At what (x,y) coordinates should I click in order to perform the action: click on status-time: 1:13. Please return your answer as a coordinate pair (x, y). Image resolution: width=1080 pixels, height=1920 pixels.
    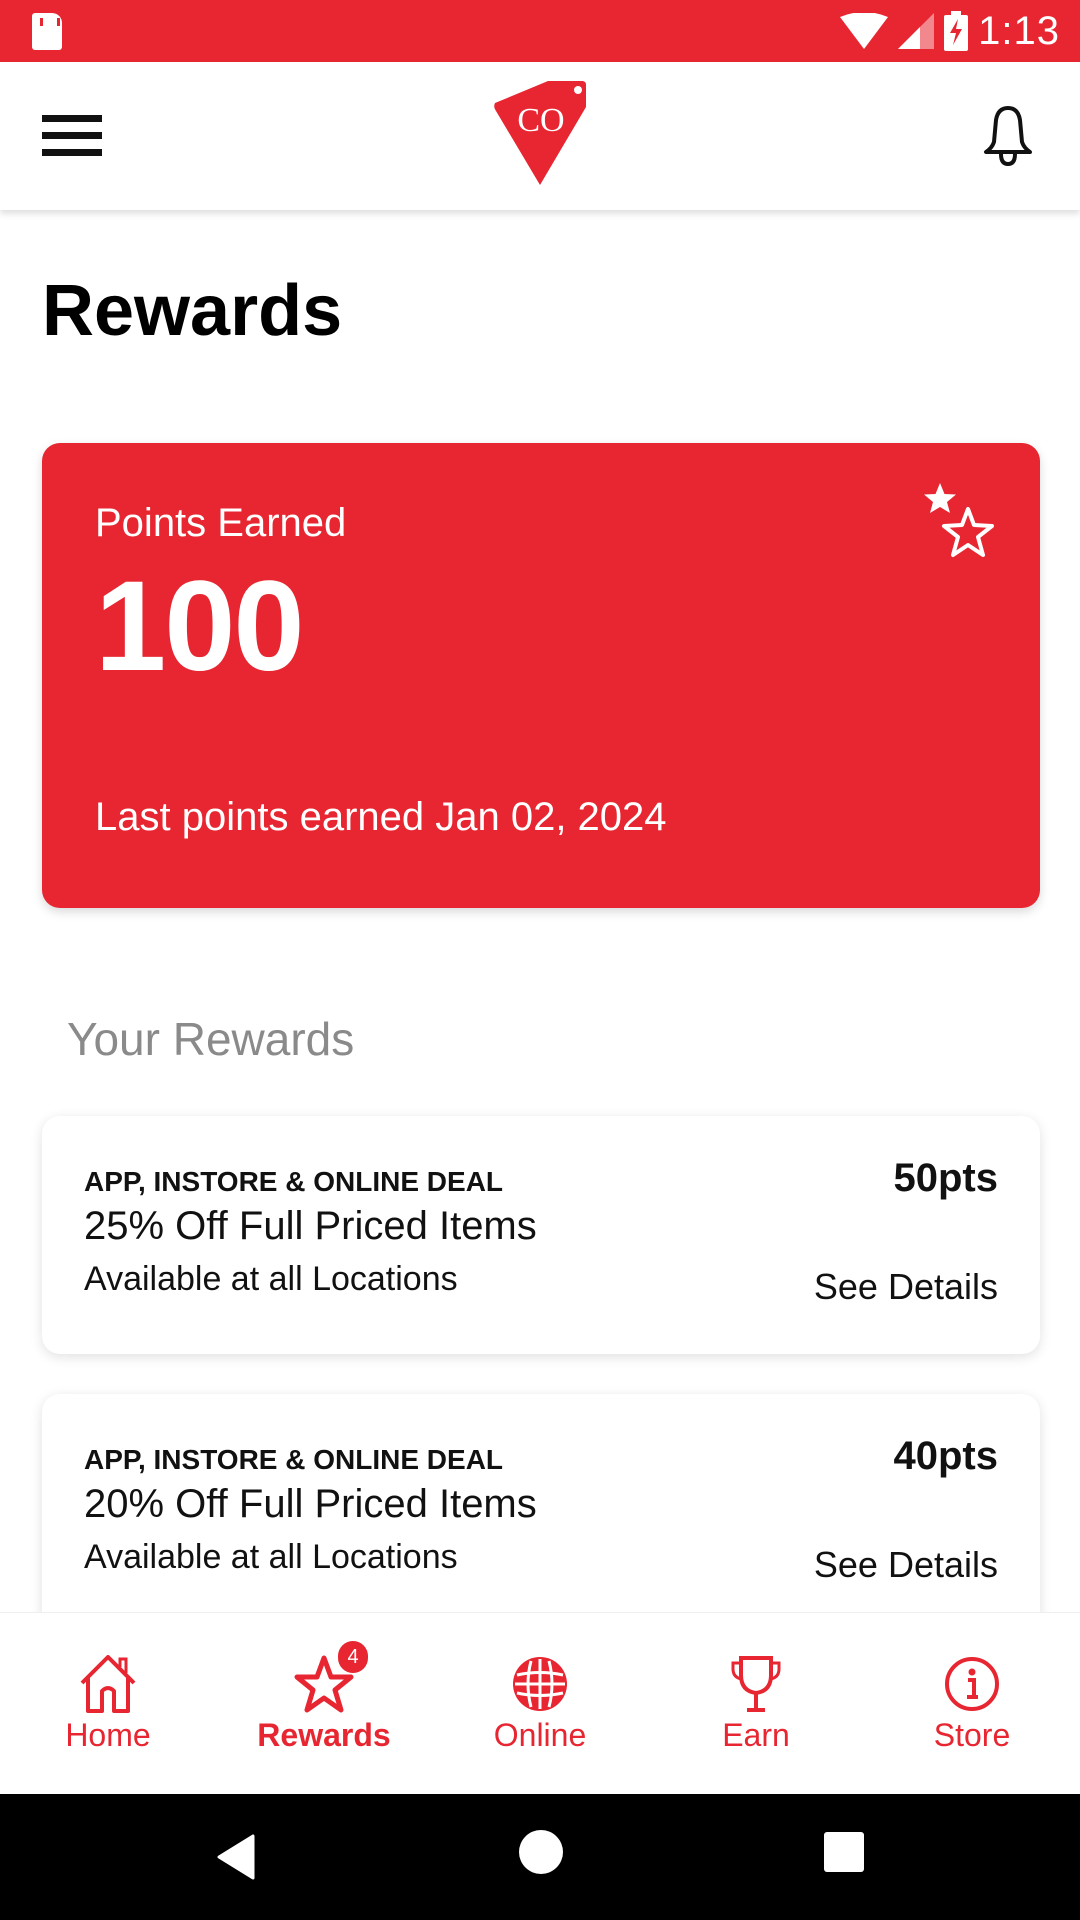
    Looking at the image, I should click on (1019, 30).